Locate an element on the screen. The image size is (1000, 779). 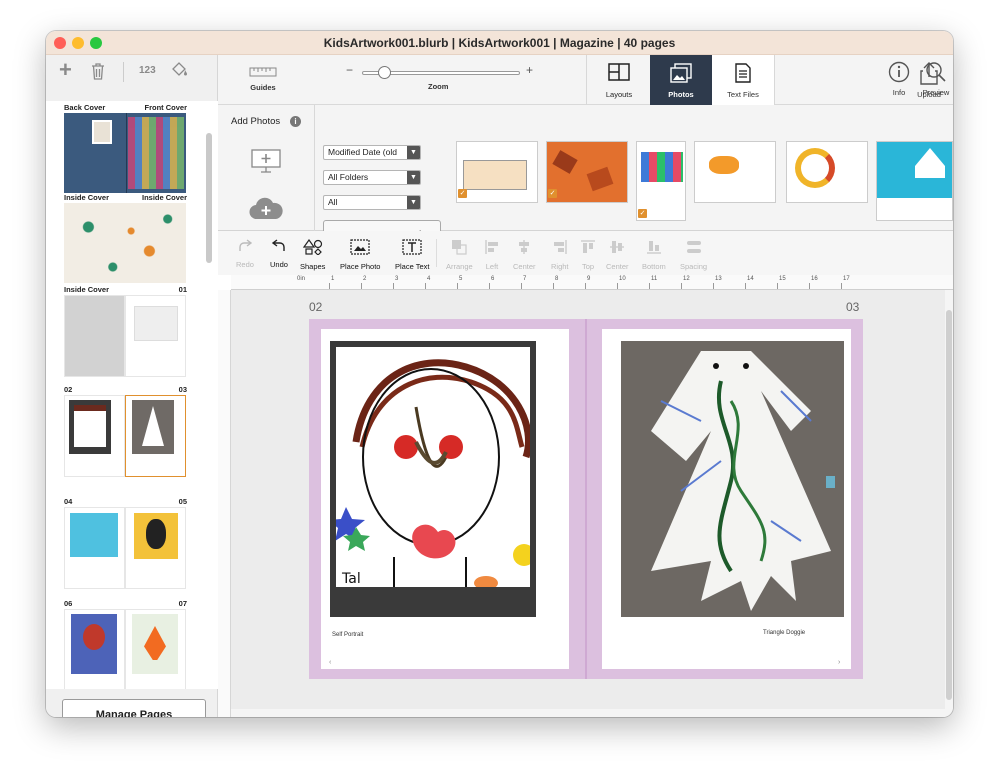
add-from-cloud-icon is located at coordinates (266, 210).